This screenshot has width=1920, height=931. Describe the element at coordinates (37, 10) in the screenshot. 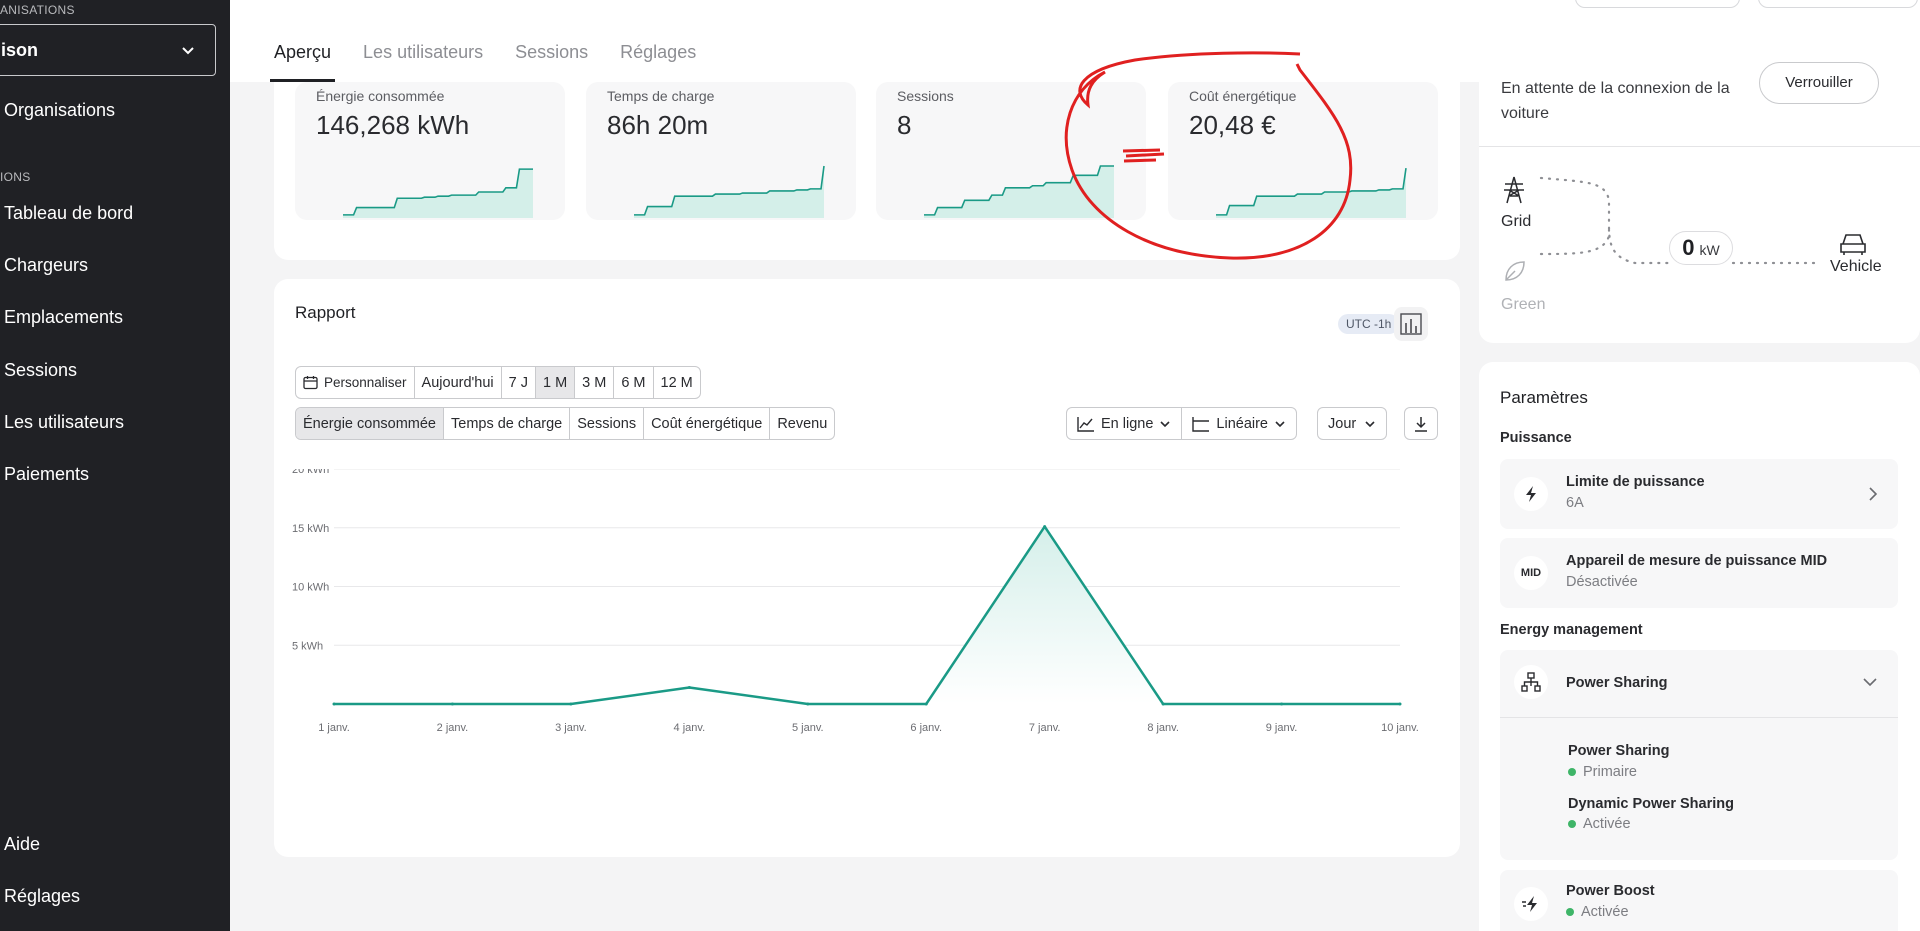

I see `sidebar-section-organisations: ANISATIONS` at that location.